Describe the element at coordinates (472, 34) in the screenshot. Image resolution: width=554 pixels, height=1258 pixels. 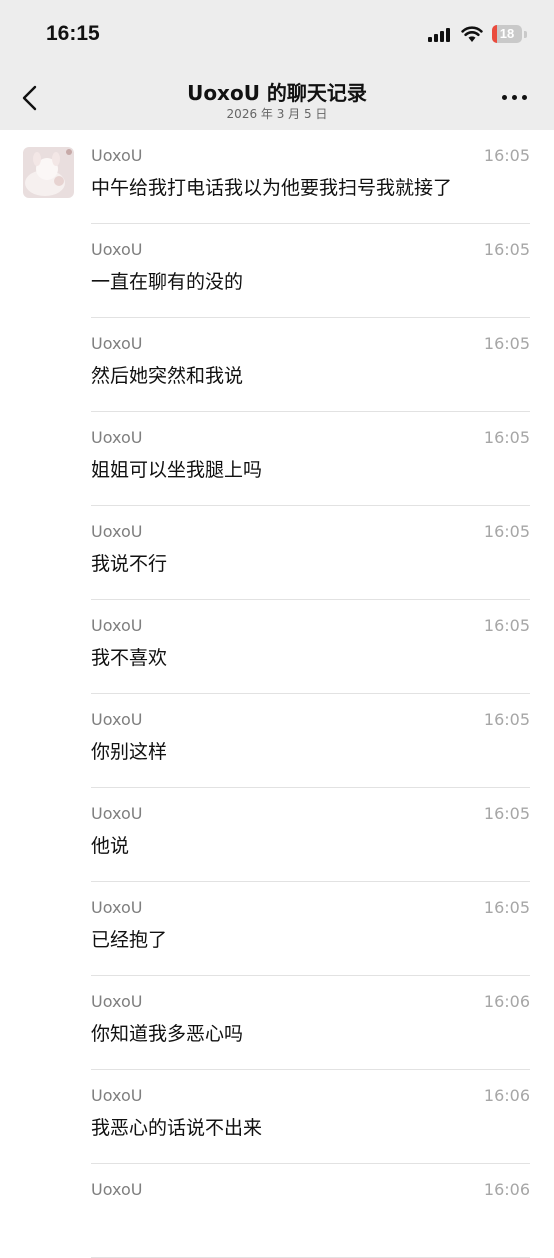
I see `wifi-icon` at that location.